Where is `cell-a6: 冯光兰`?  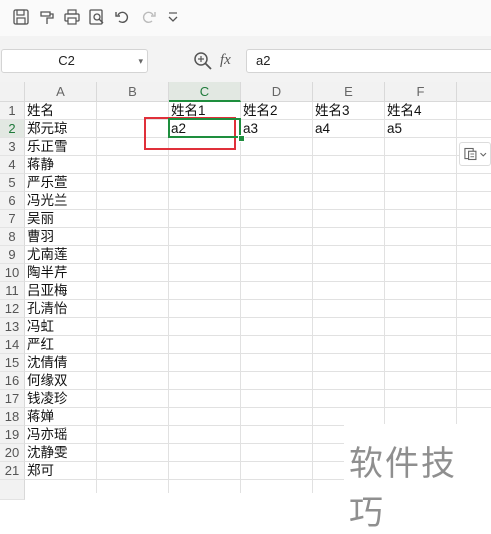 cell-a6: 冯光兰 is located at coordinates (61, 201).